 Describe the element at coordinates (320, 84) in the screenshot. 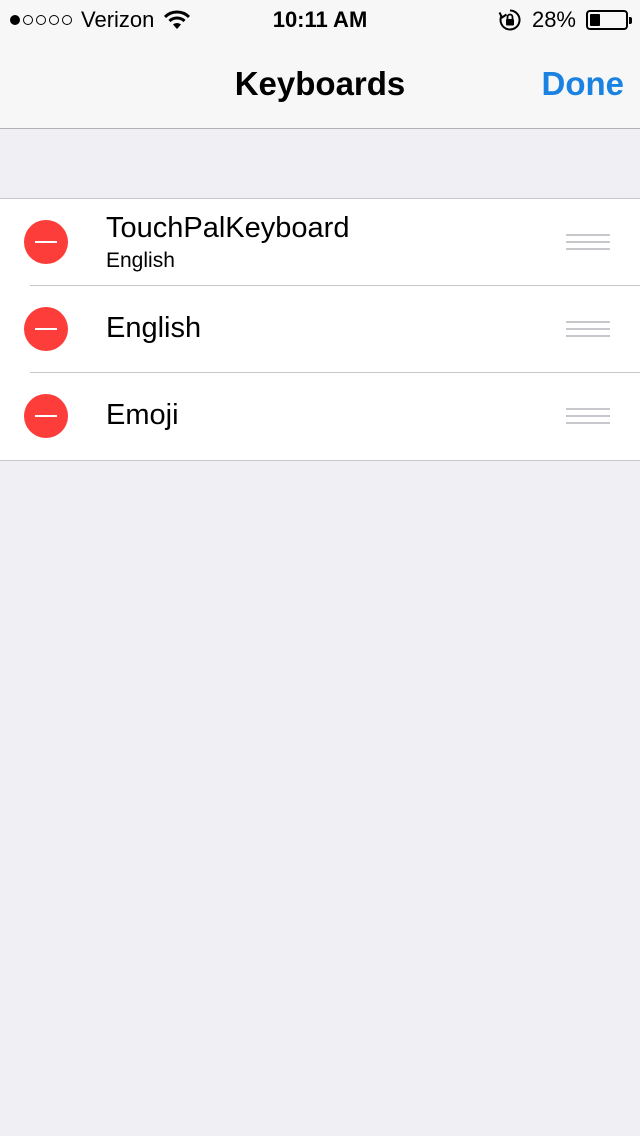

I see `navigation-bar: Keyboards Done` at that location.